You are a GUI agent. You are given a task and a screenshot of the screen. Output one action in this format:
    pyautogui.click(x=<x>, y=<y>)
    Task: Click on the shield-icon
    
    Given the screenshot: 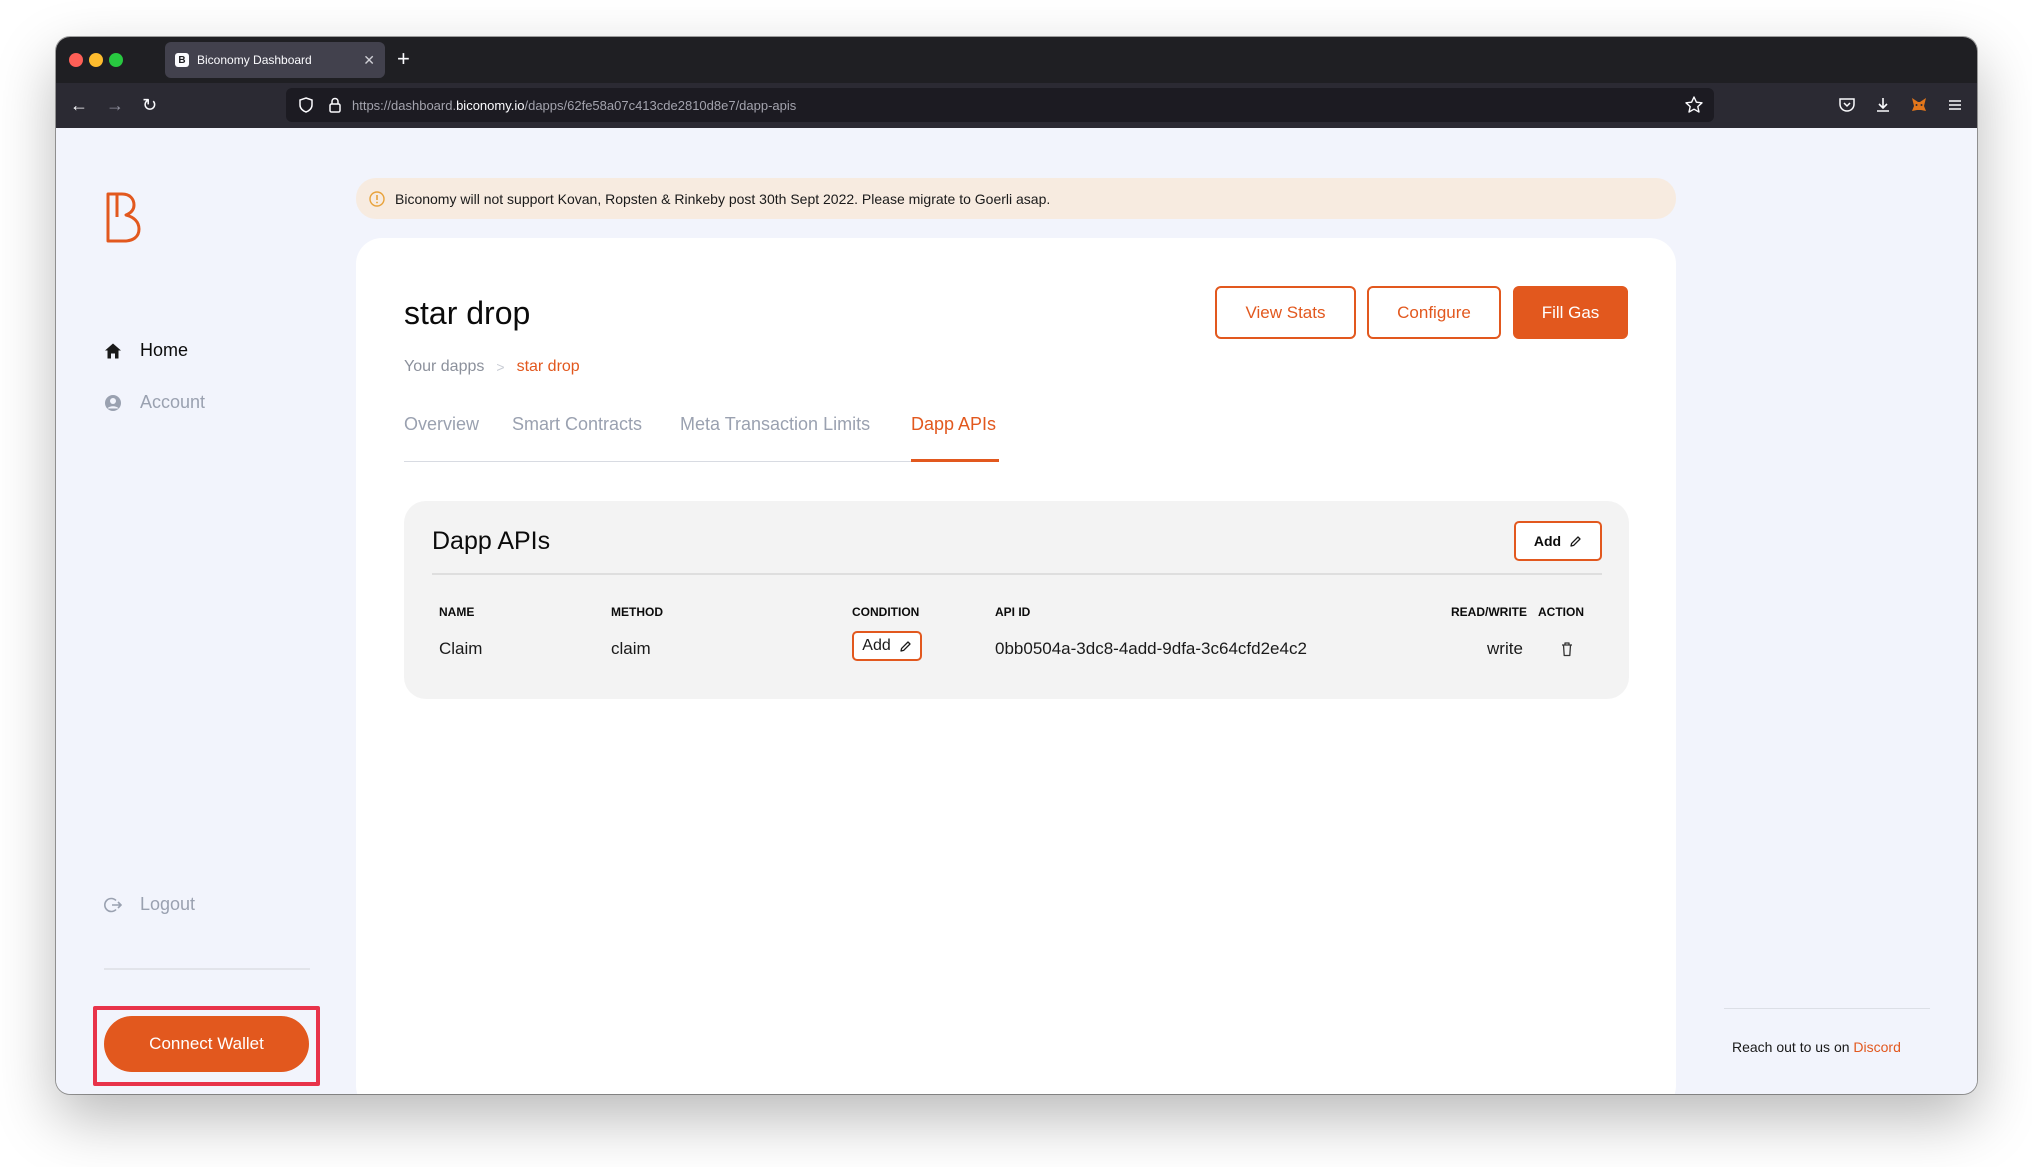 What is the action you would take?
    pyautogui.click(x=306, y=105)
    